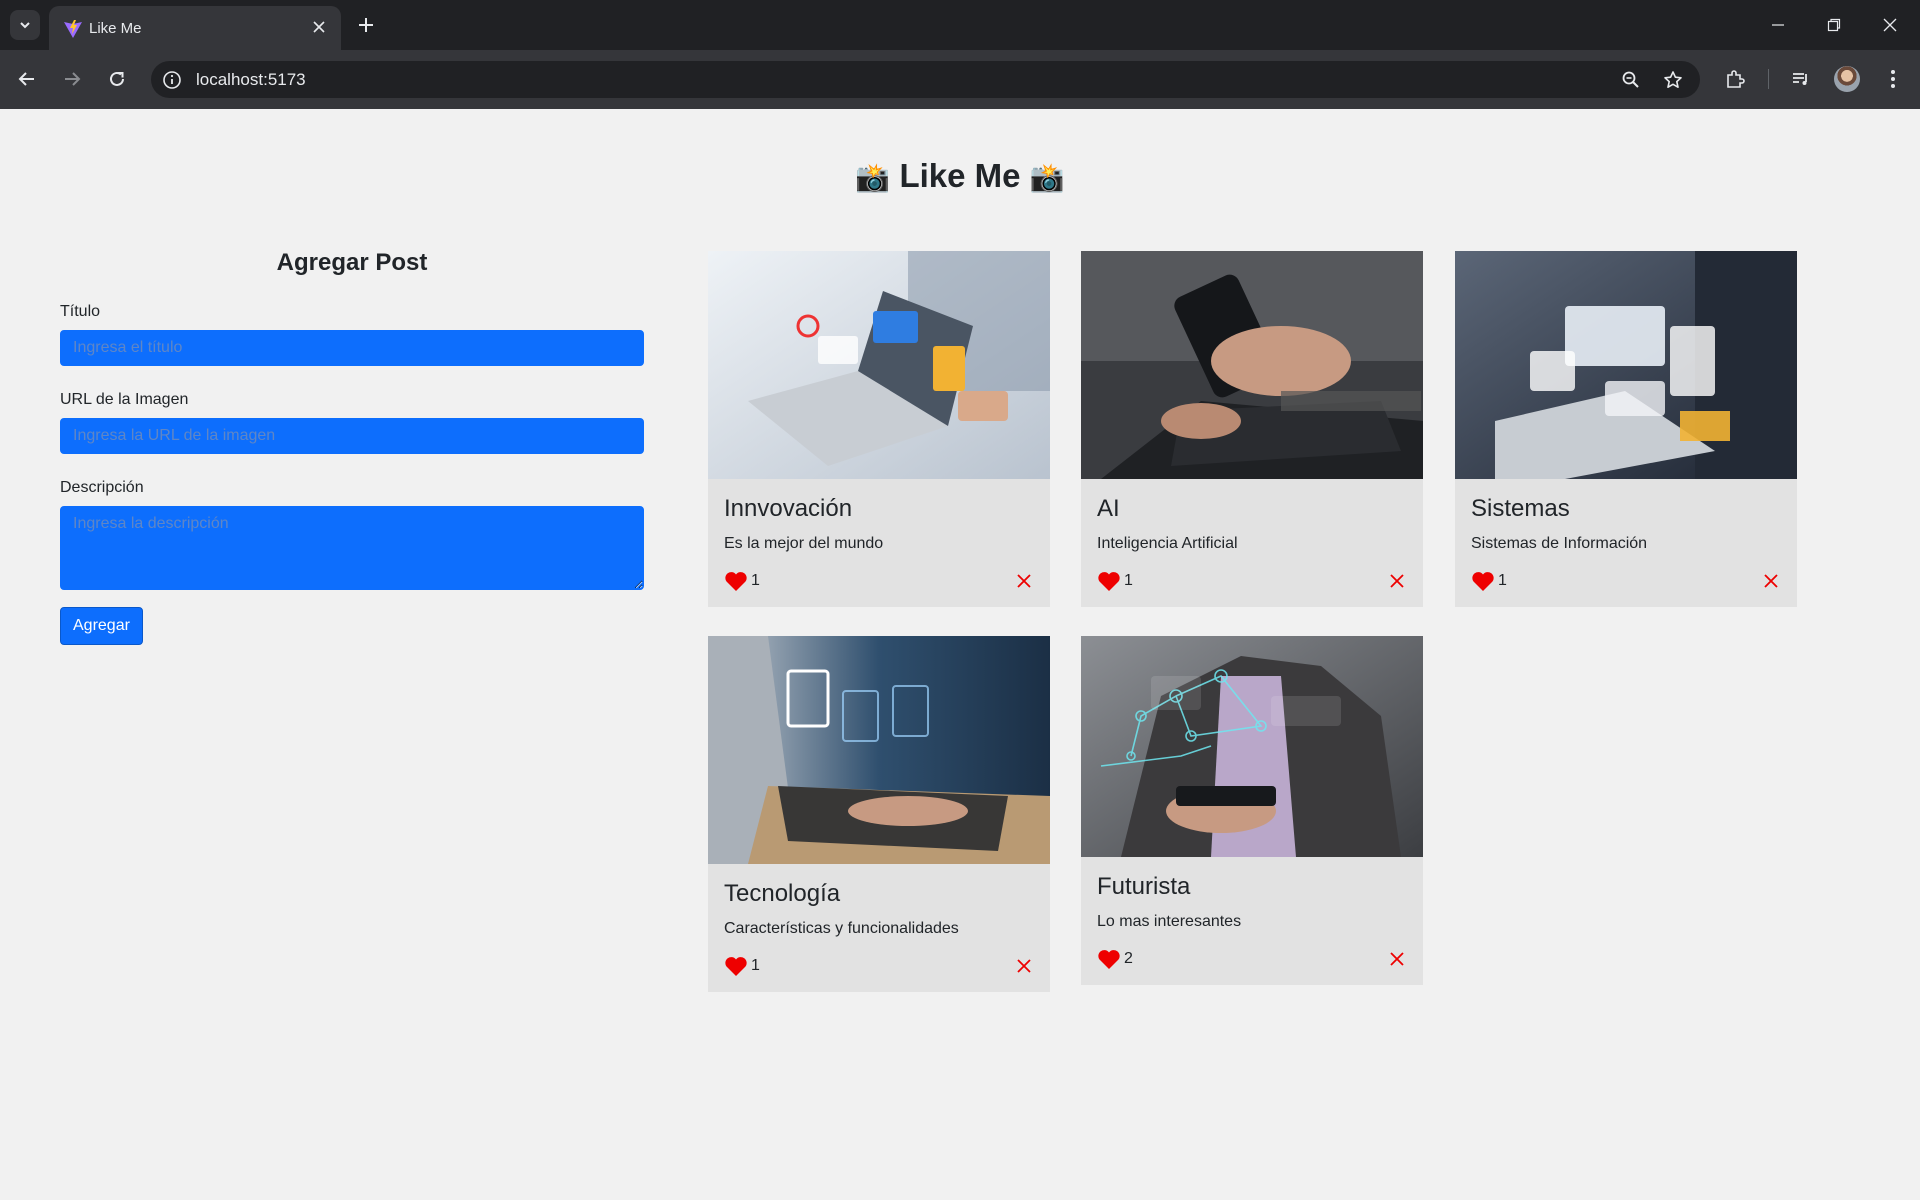 The height and width of the screenshot is (1200, 1920). I want to click on post-card: Sistemas Sistemas de Información 1, so click(1626, 429).